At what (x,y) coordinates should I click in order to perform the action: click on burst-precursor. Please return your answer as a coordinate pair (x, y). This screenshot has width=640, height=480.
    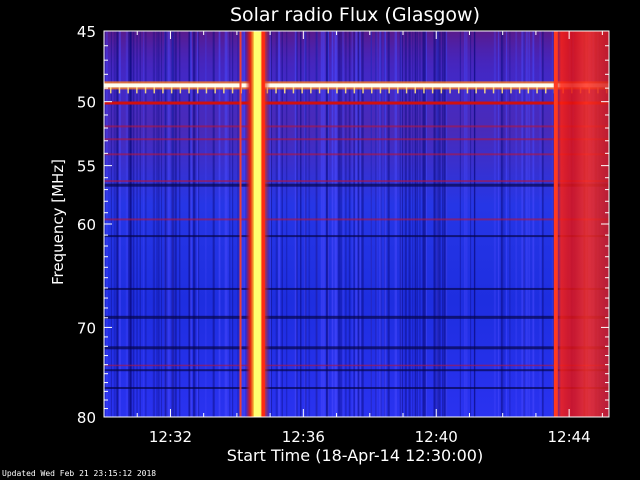
    Looking at the image, I should click on (240, 224).